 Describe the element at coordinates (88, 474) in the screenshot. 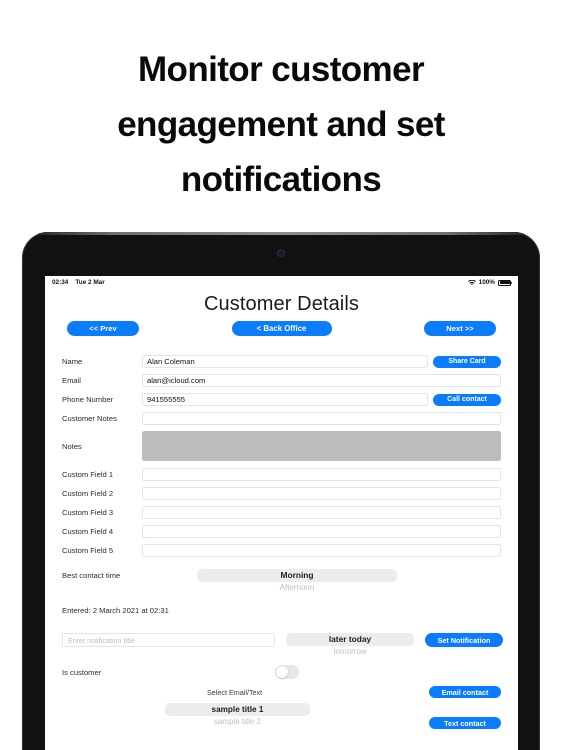

I see `custom-field-1-label: Custom Field 1` at that location.